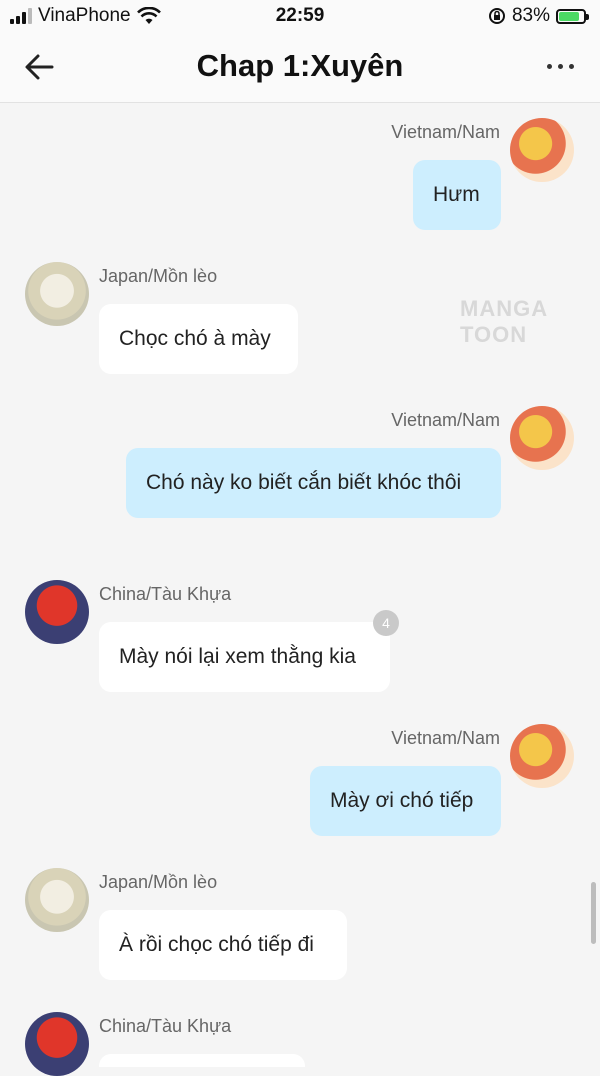 This screenshot has width=600, height=1076. Describe the element at coordinates (560, 66) in the screenshot. I see `more-options-icon` at that location.